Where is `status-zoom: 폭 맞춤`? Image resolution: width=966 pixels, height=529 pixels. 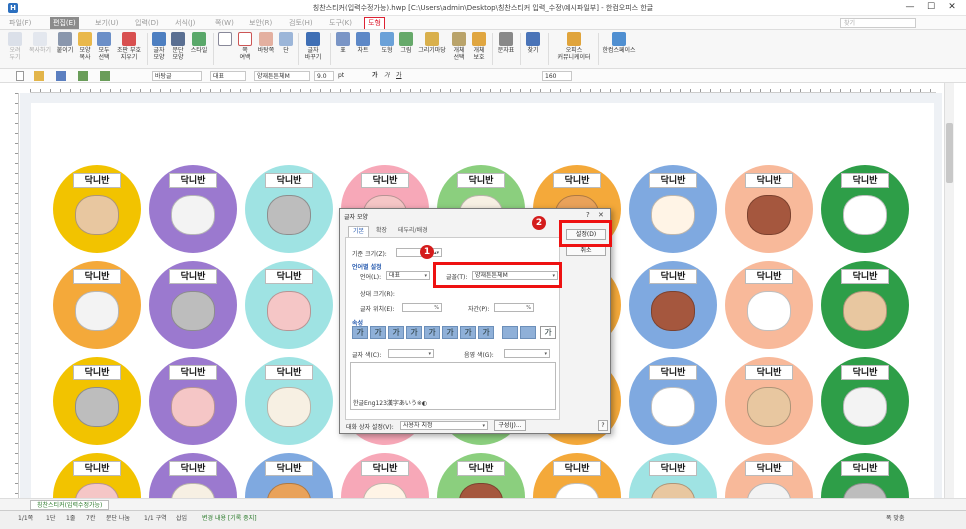 status-zoom: 폭 맞춤 is located at coordinates (895, 519).